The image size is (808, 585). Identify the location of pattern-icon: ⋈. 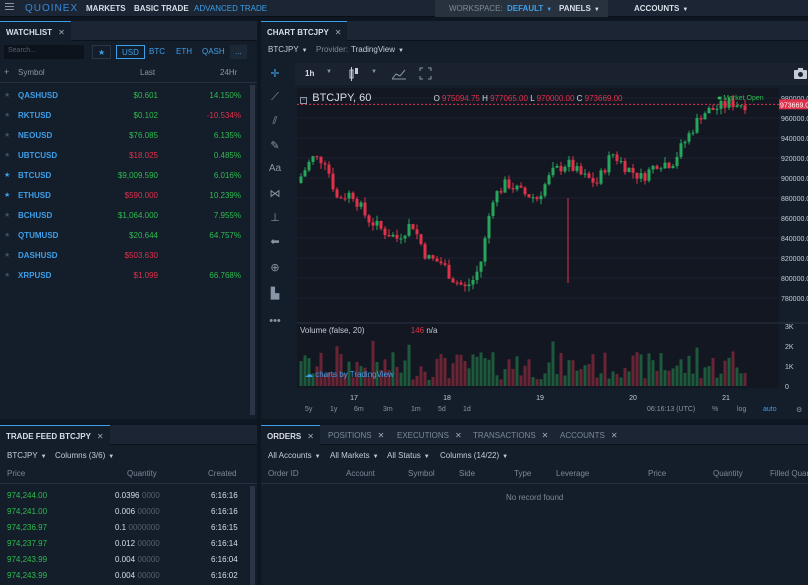
(275, 195).